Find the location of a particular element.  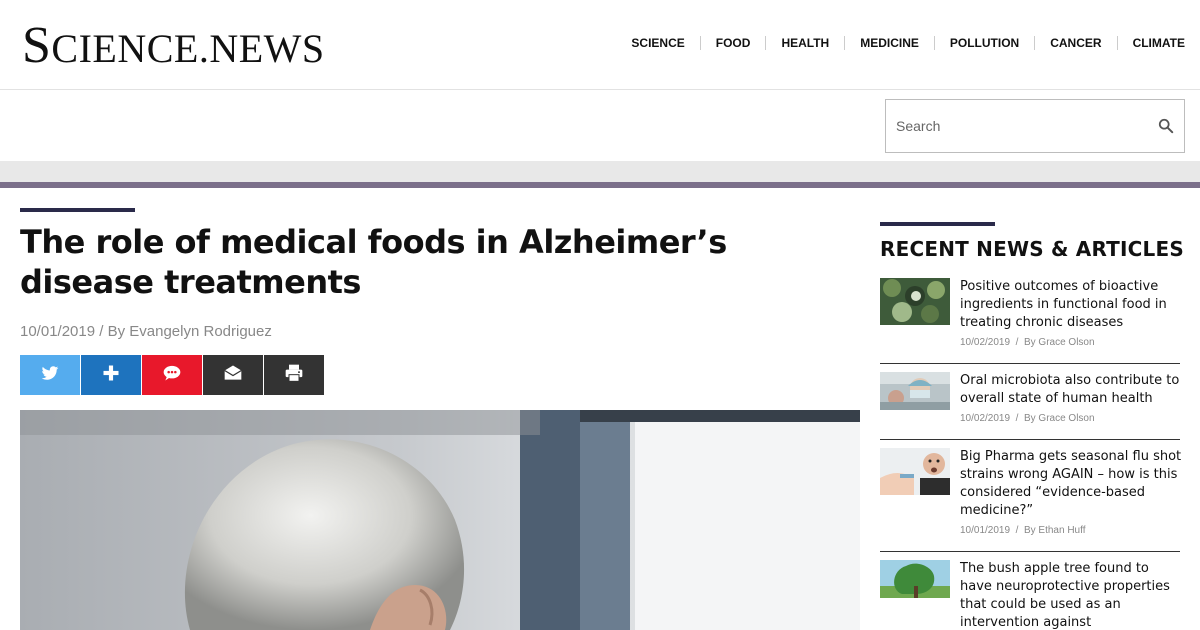

article-date-2: 10/02/2019 is located at coordinates (985, 418).